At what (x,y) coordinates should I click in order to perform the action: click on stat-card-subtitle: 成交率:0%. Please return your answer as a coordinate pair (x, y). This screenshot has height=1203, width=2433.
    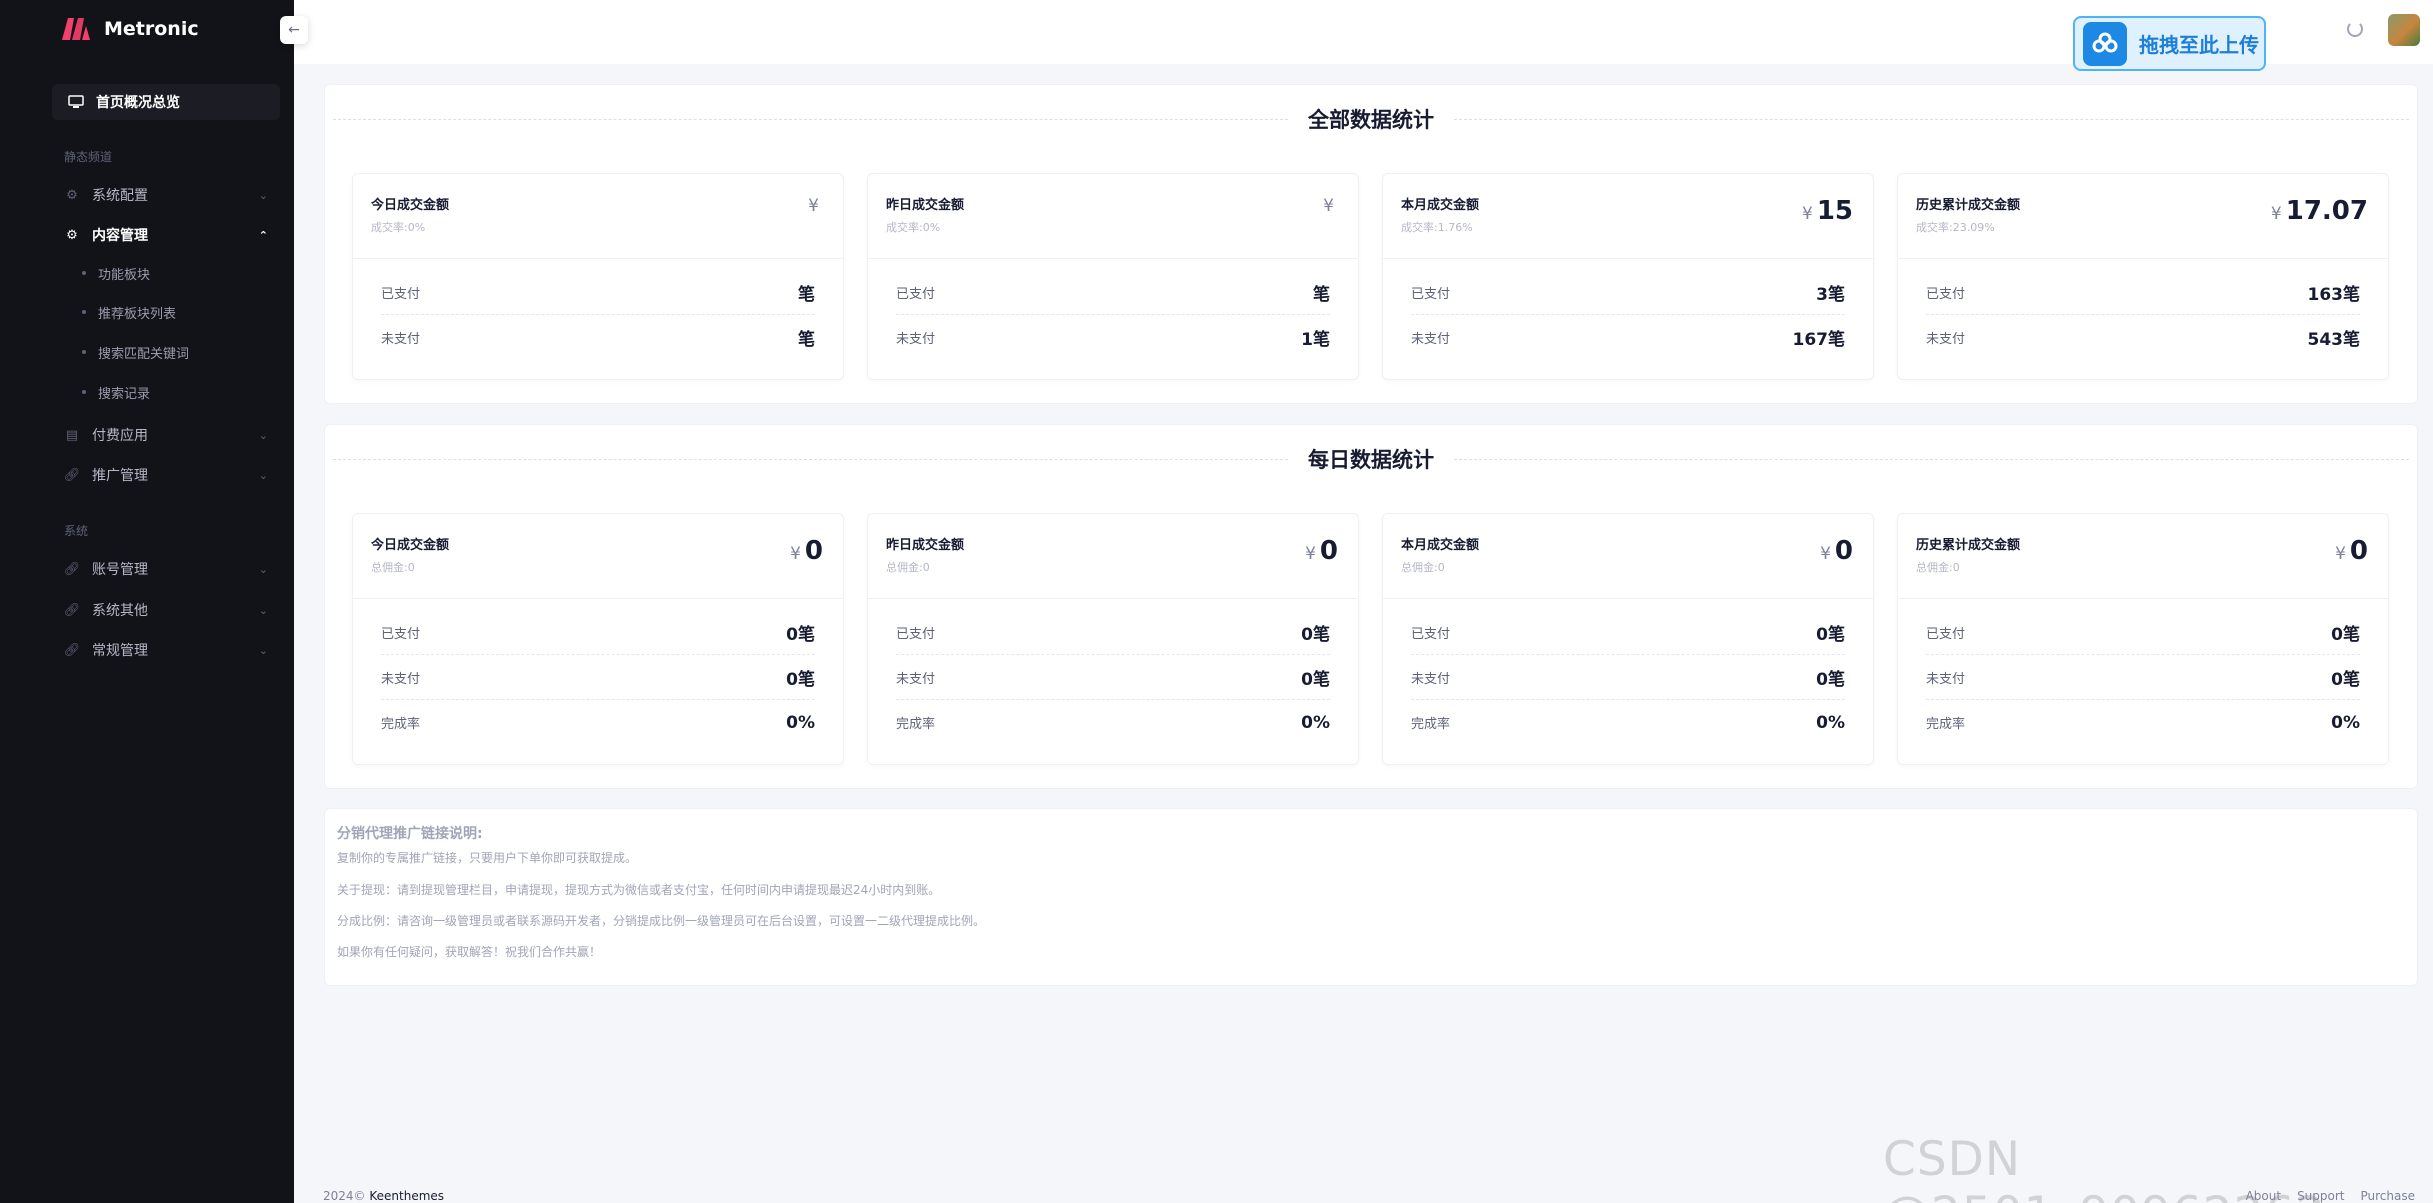
    Looking at the image, I should click on (913, 227).